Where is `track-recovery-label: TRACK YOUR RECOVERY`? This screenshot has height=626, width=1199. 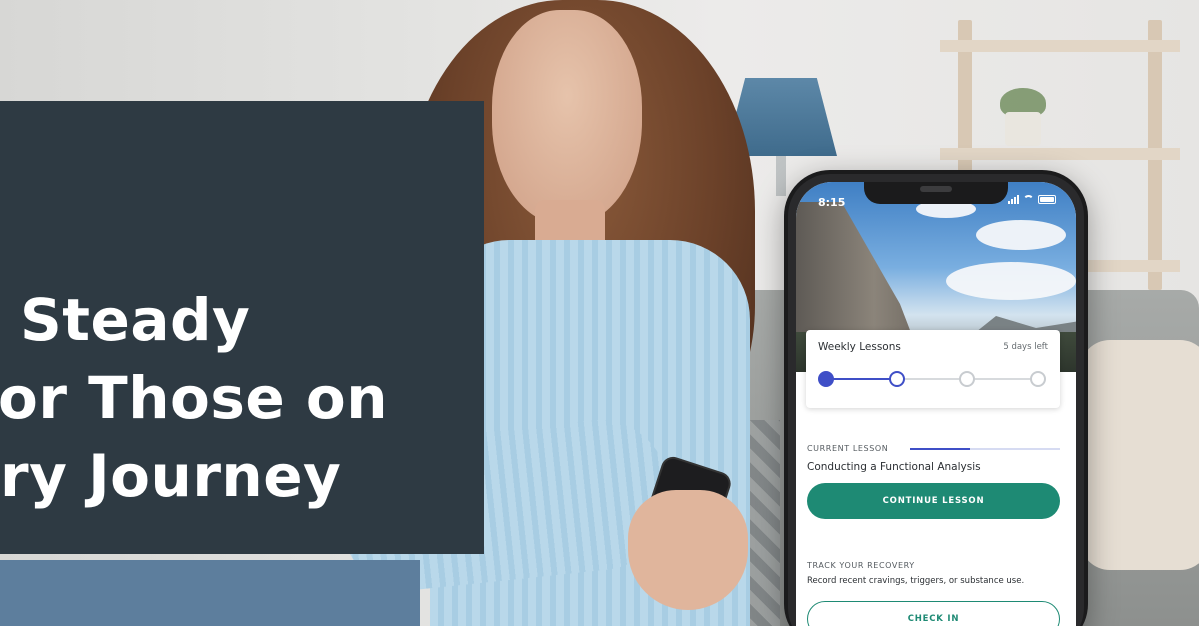 track-recovery-label: TRACK YOUR RECOVERY is located at coordinates (861, 565).